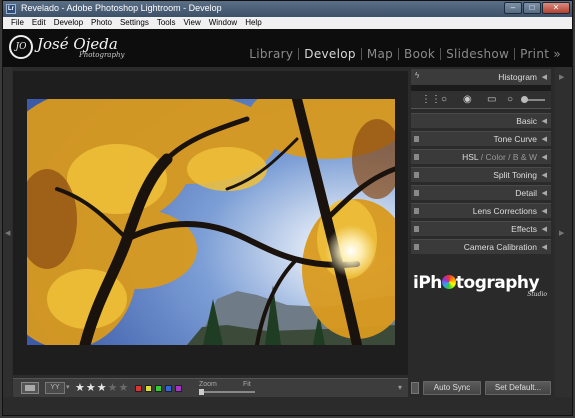 The height and width of the screenshot is (418, 575). I want to click on watermark-studio: Studio, so click(537, 294).